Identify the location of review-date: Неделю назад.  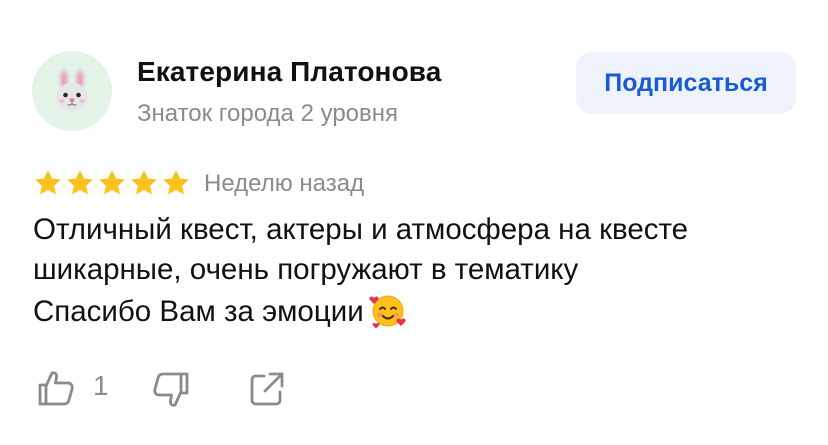
(284, 183).